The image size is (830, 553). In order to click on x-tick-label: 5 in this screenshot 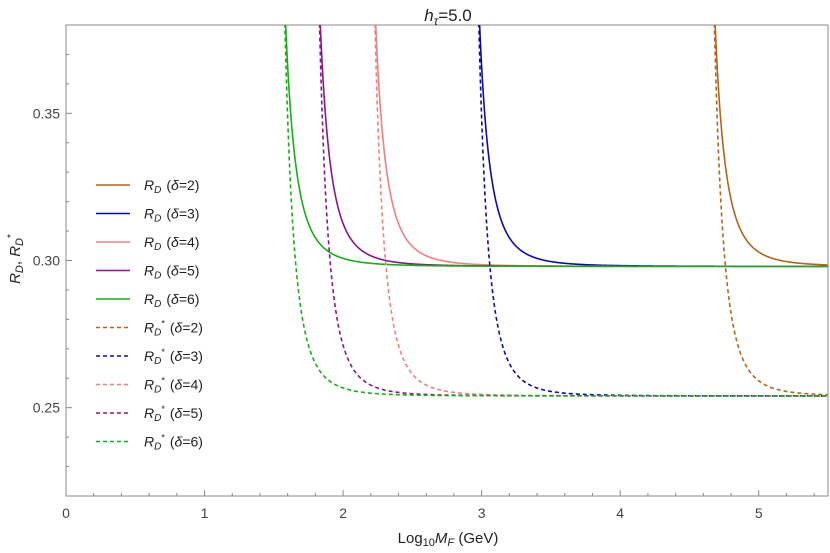, I will do `click(759, 513)`.